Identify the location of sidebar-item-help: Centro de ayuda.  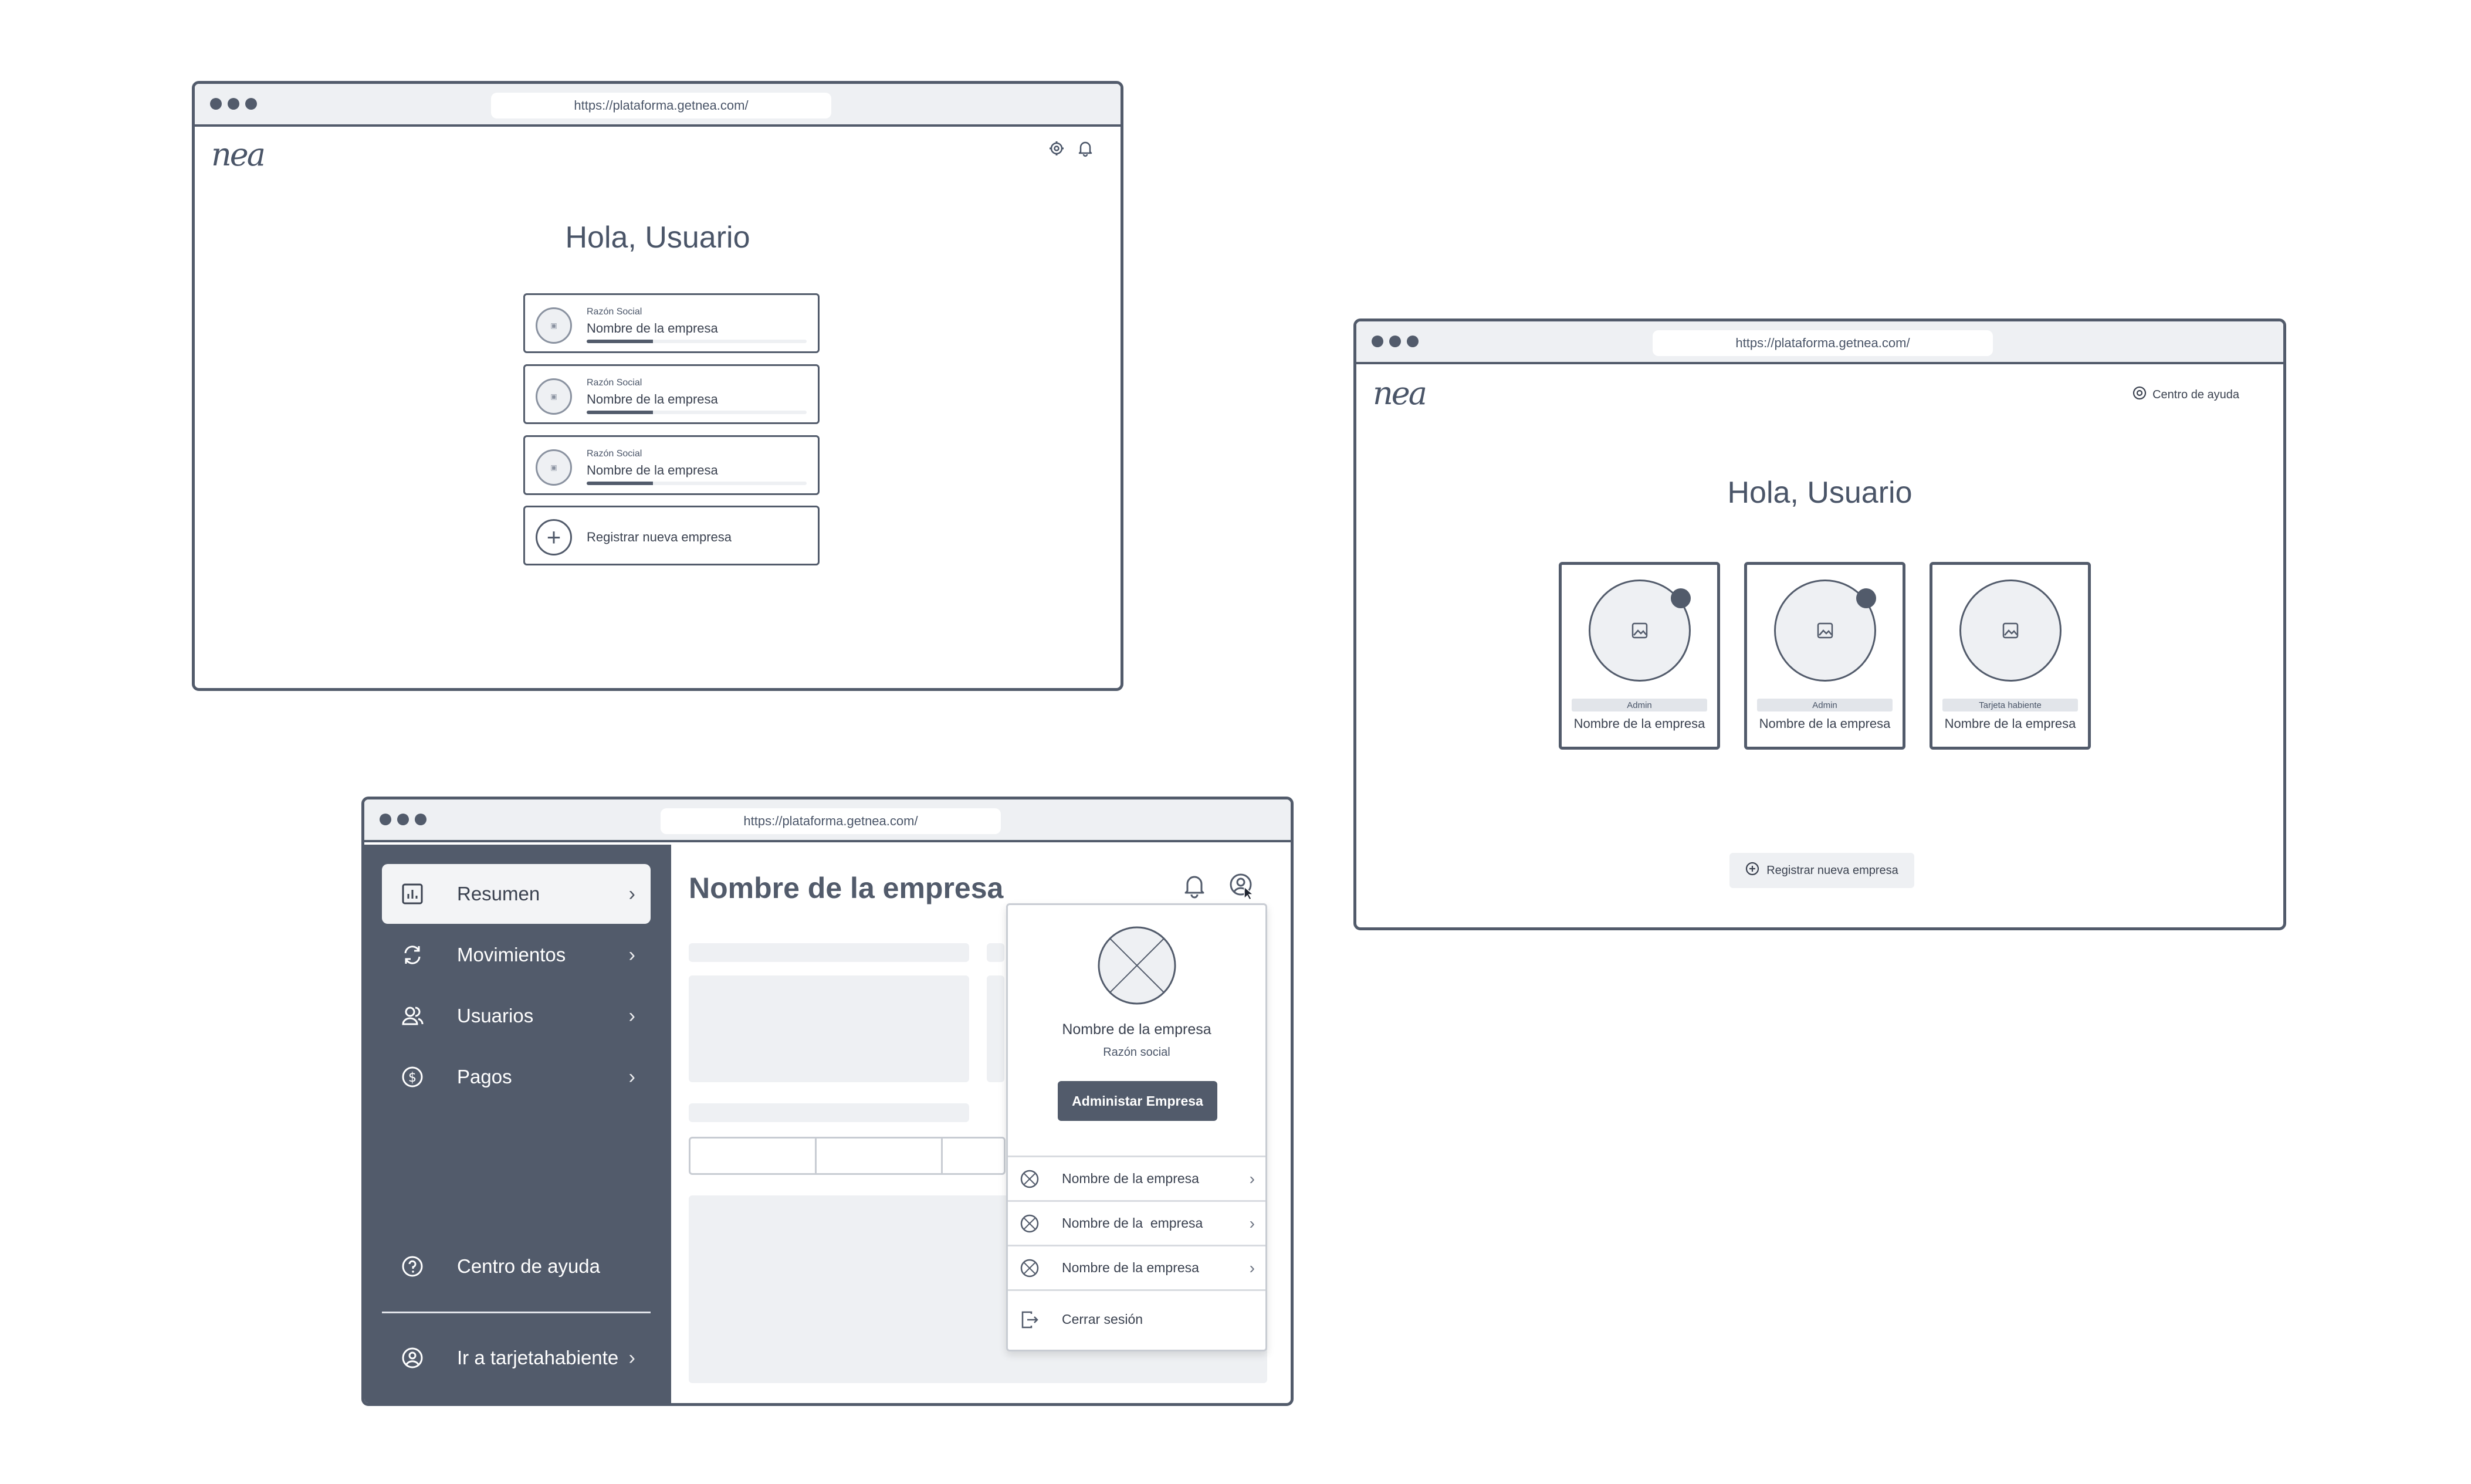
(516, 1266).